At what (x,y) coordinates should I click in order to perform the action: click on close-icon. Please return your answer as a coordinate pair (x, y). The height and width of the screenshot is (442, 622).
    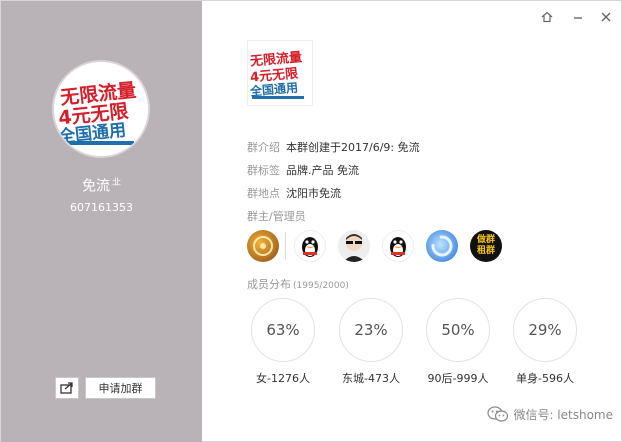
    Looking at the image, I should click on (606, 17).